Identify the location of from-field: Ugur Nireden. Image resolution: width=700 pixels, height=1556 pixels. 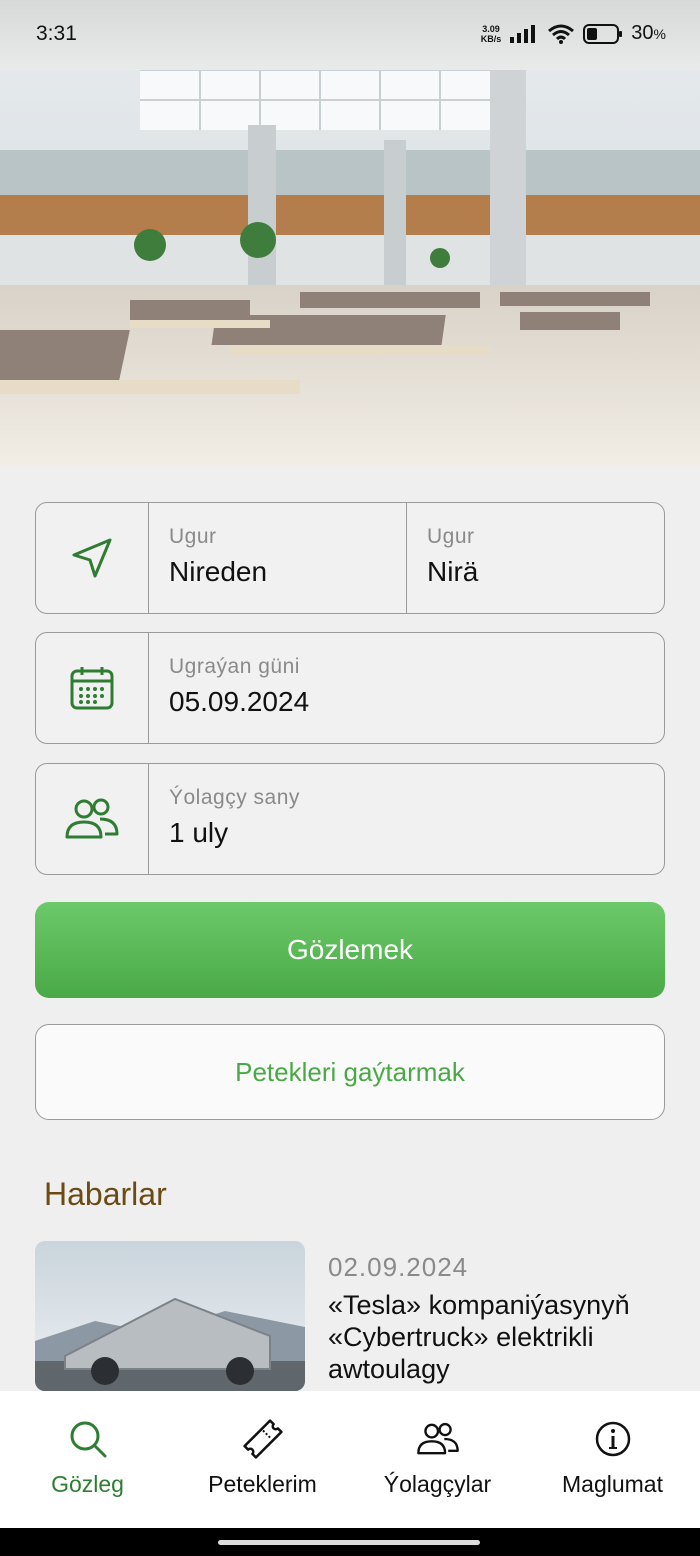
(277, 558).